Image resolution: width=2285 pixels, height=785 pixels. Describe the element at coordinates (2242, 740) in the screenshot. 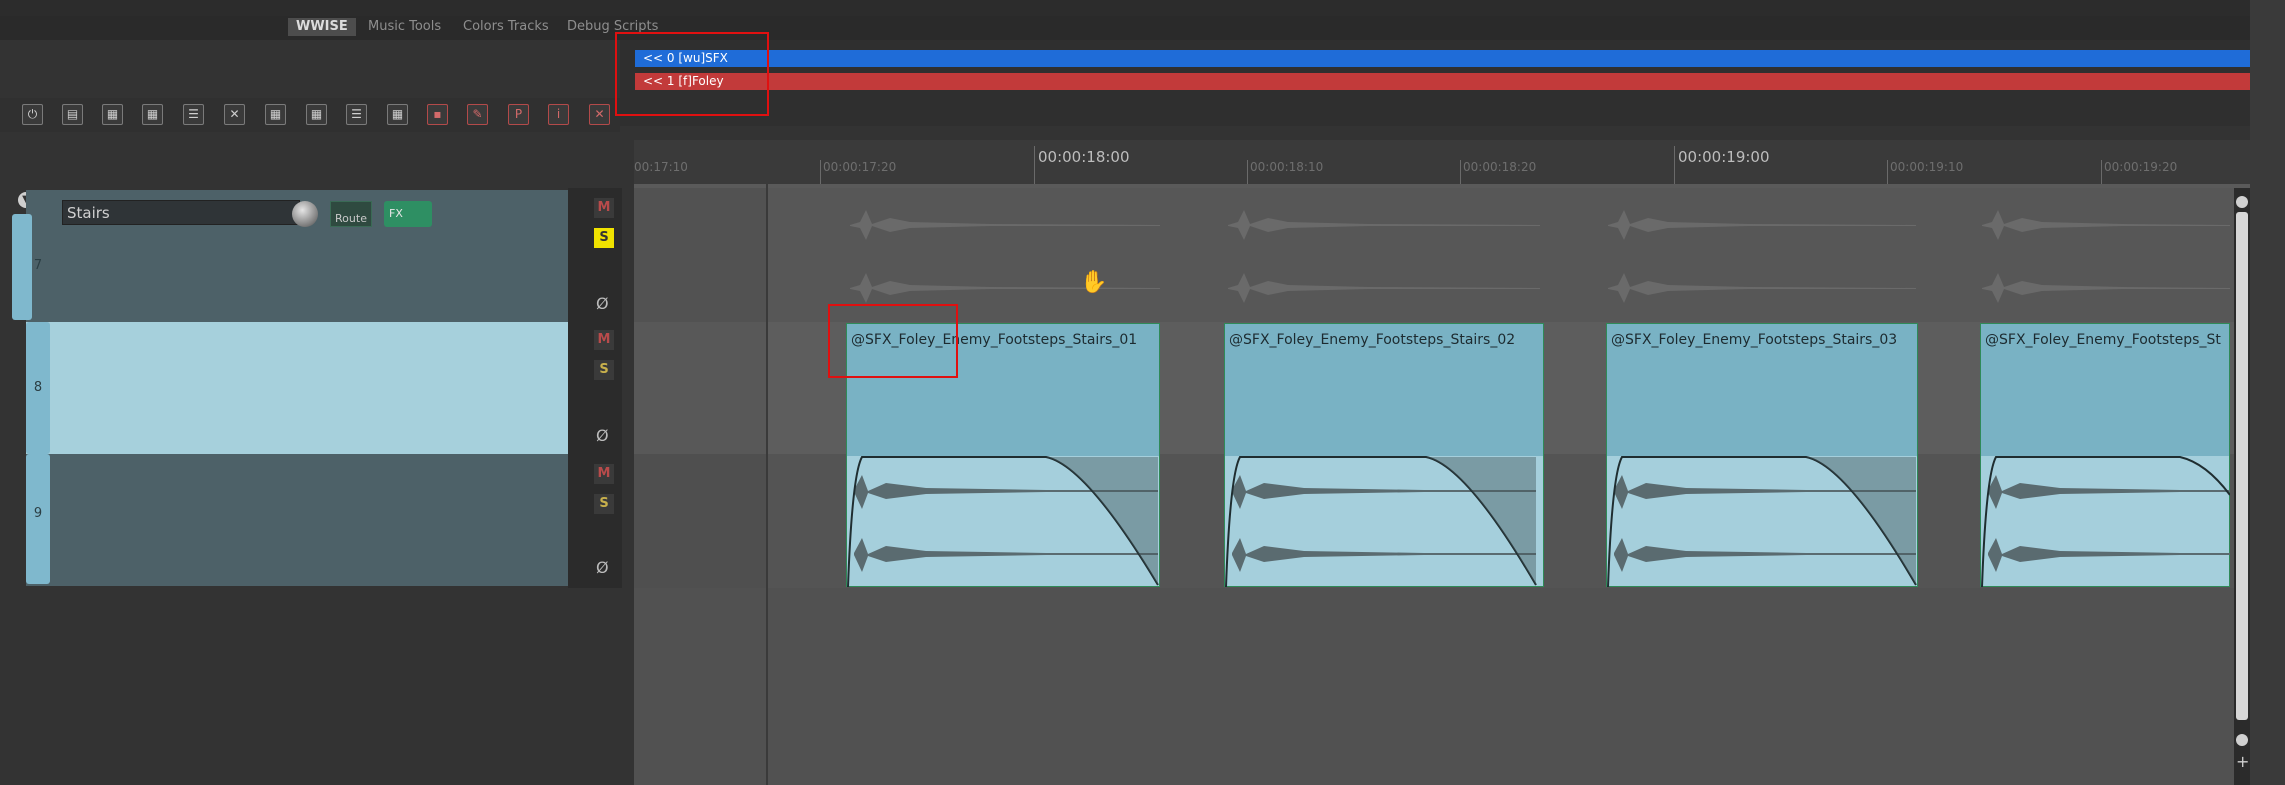

I see `scroll-down-icon` at that location.